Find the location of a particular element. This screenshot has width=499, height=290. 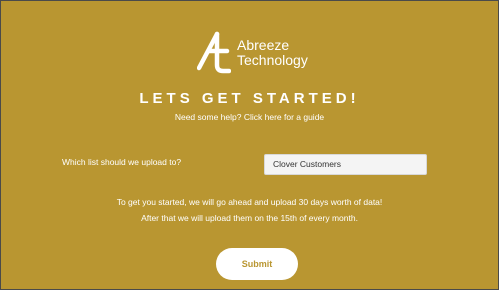

upload-list-select: Clover Customers is located at coordinates (345, 164).